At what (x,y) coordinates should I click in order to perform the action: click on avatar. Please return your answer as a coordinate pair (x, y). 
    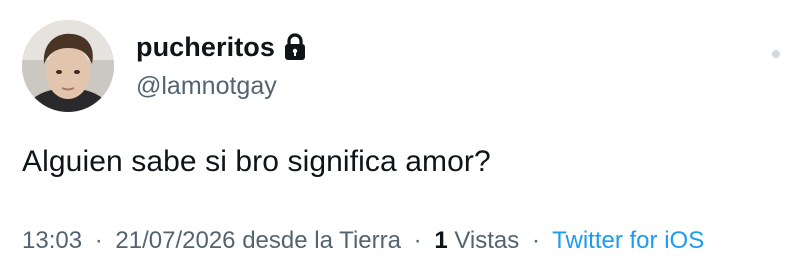
    Looking at the image, I should click on (68, 66).